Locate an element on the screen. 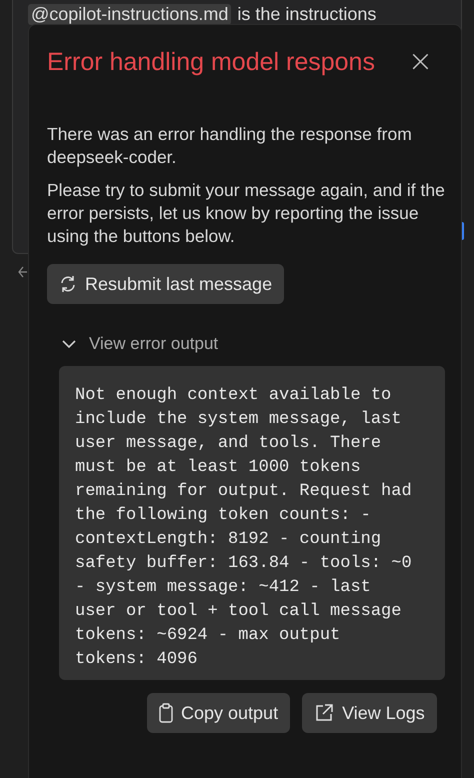  resubmit-button: Resubmit last message is located at coordinates (165, 284).